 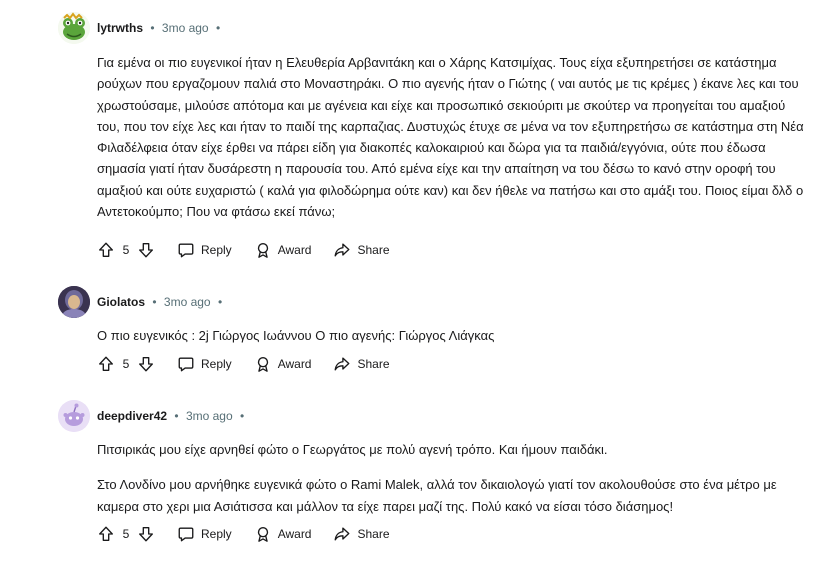 What do you see at coordinates (172, 416) in the screenshot?
I see `comment-meta: deepdiver42 • 3mo ago •` at bounding box center [172, 416].